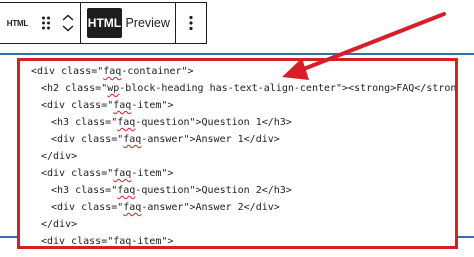 This screenshot has height=257, width=474. What do you see at coordinates (67, 23) in the screenshot?
I see `block-mover` at bounding box center [67, 23].